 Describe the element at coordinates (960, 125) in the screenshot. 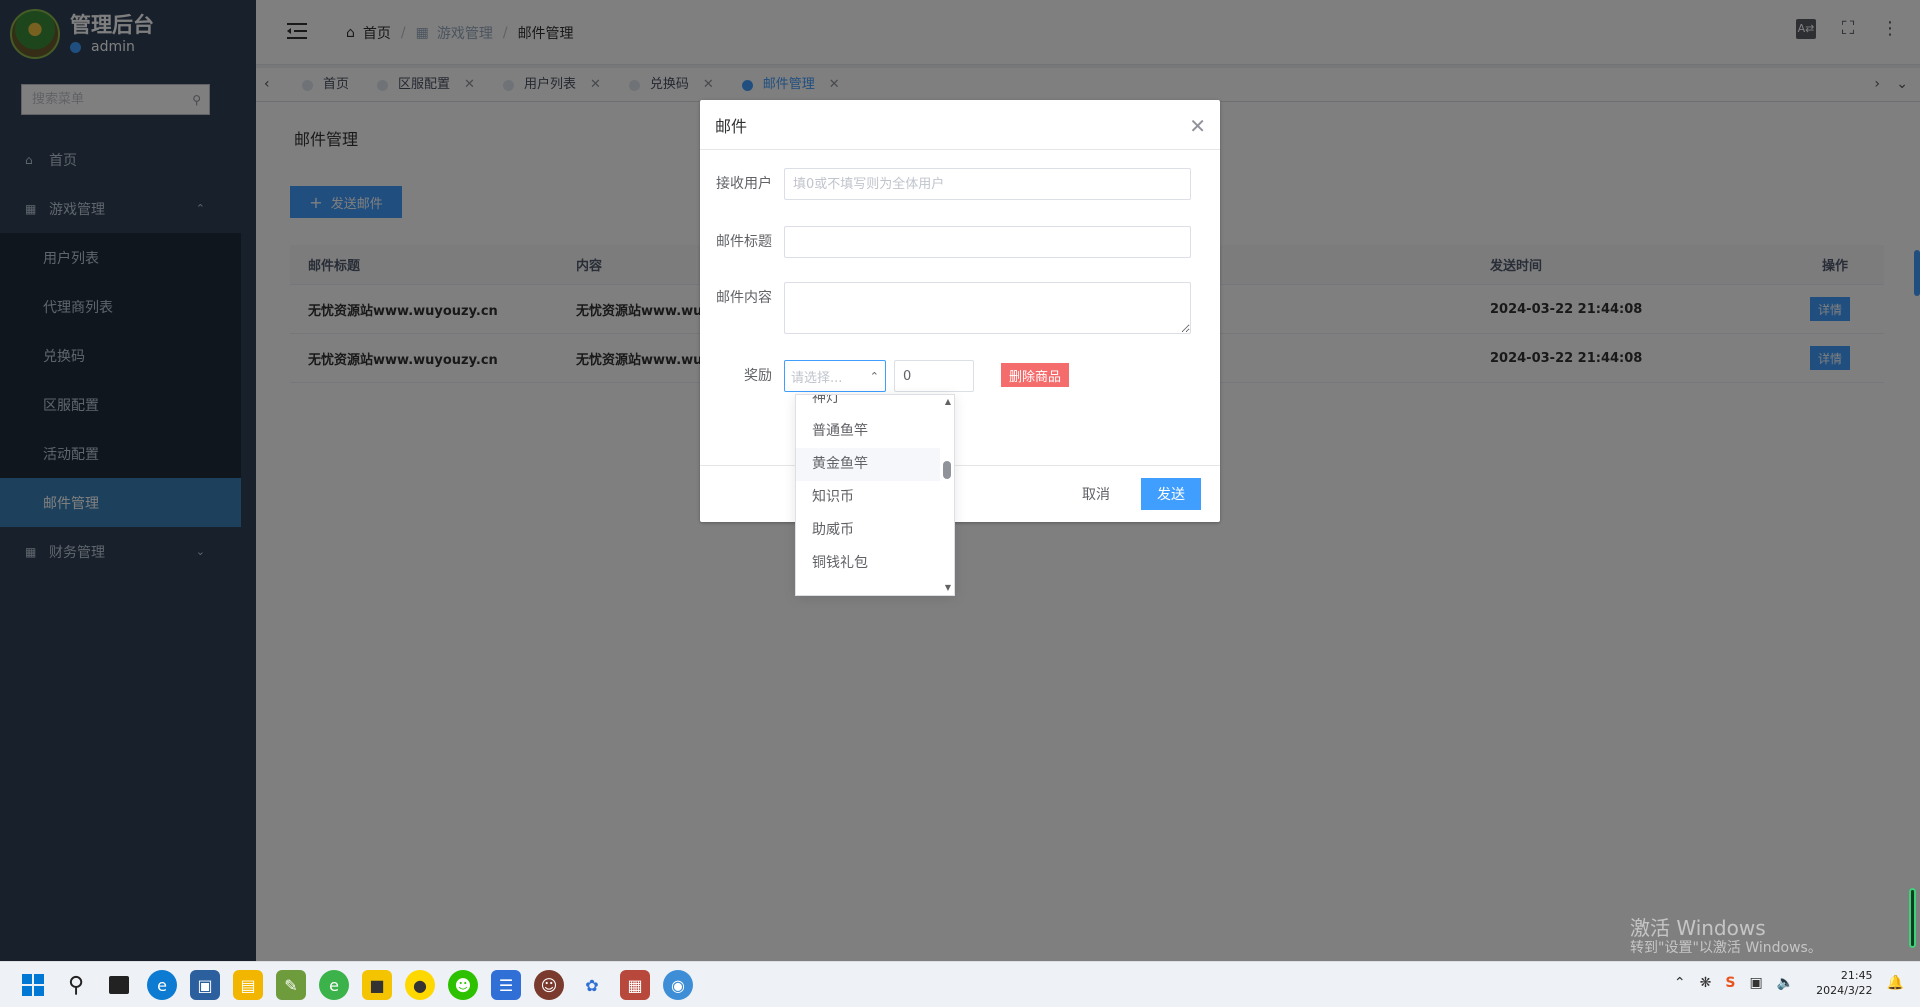

I see `dialog-header: 邮件 ✕` at that location.